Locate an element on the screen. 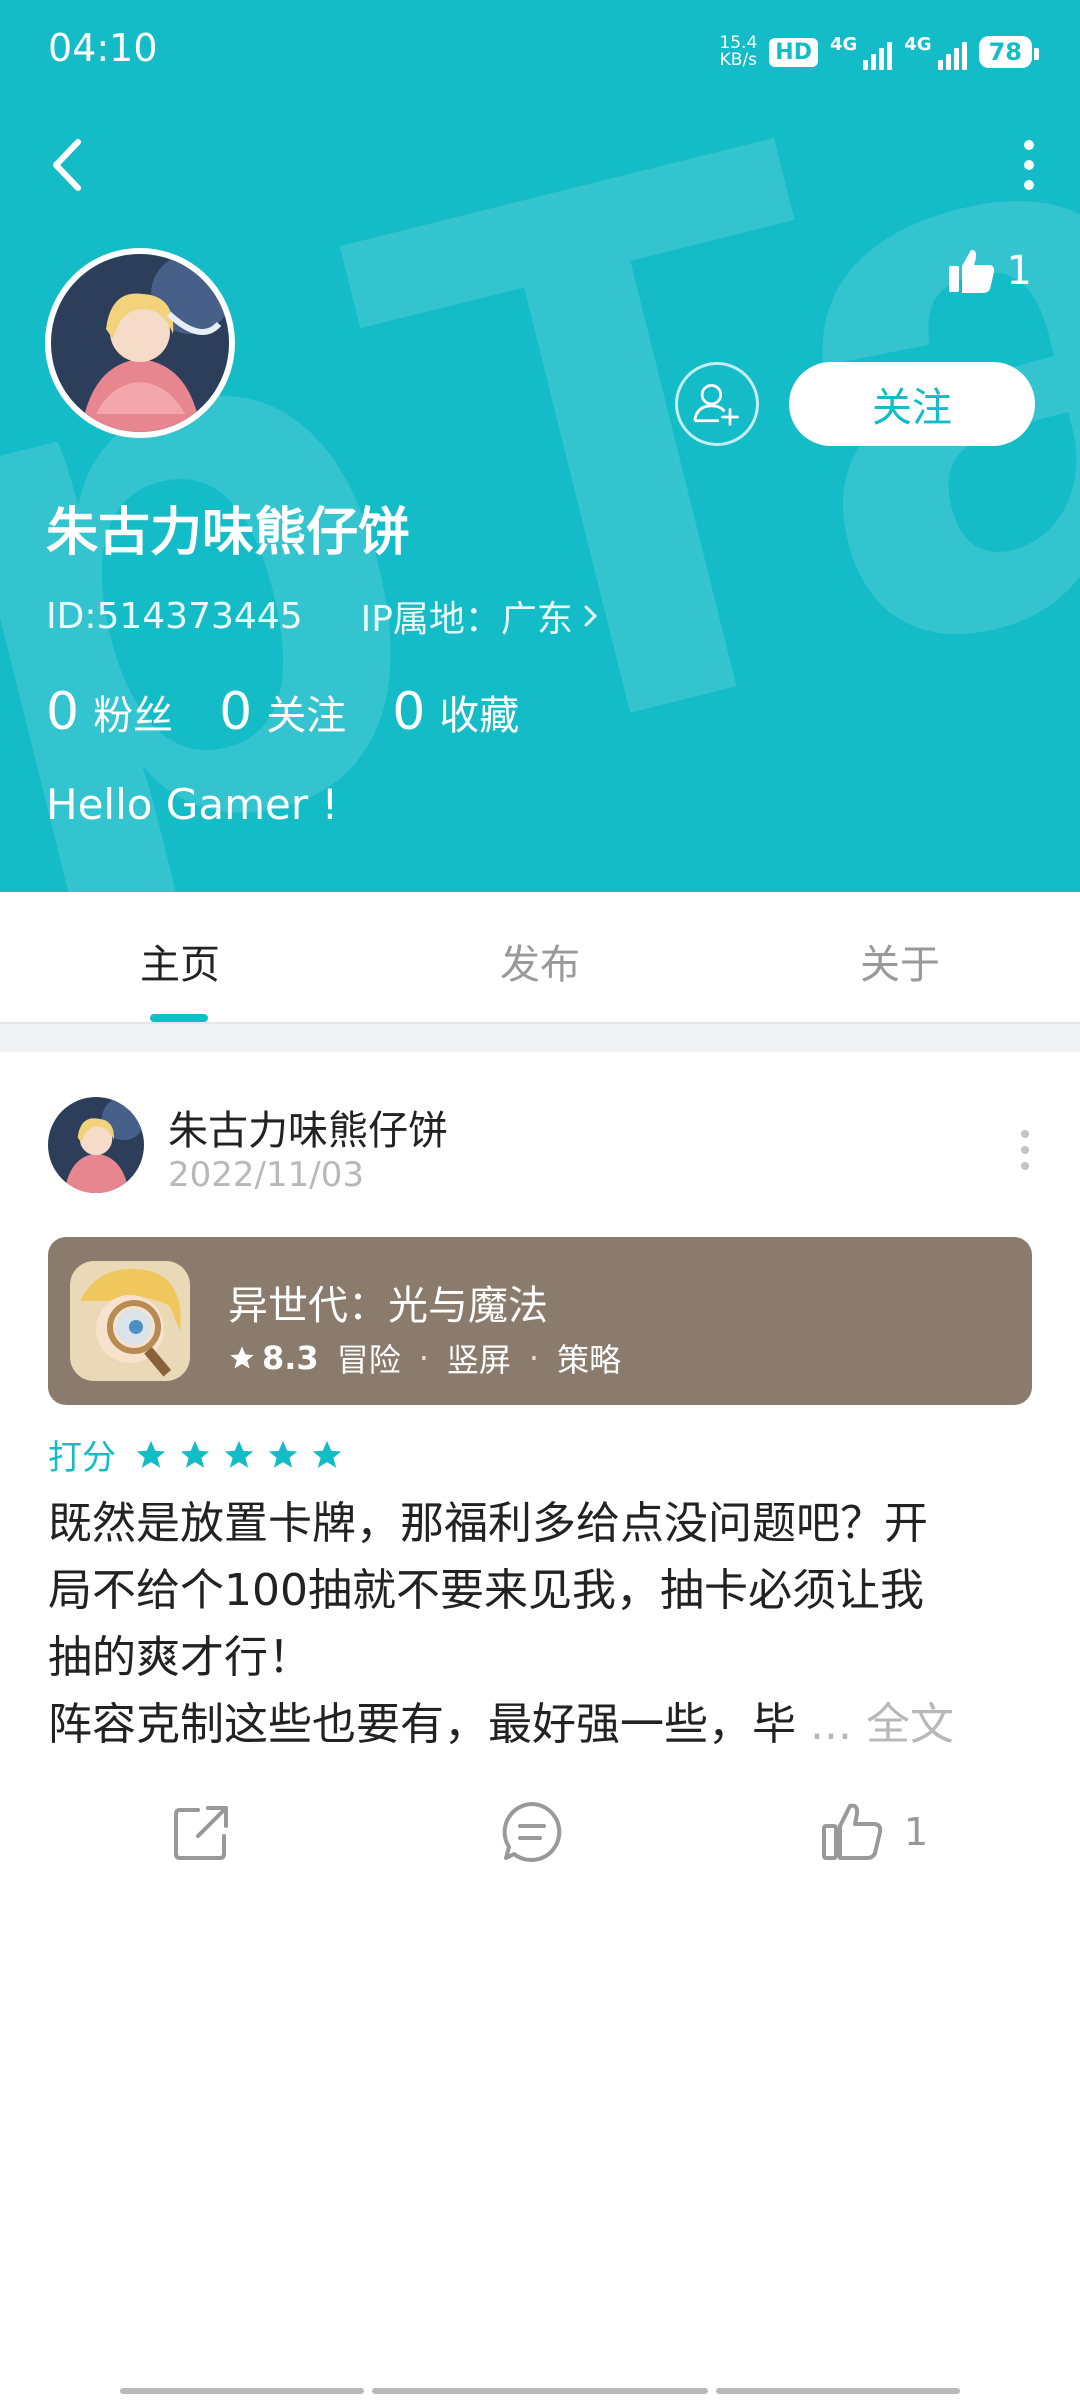 The height and width of the screenshot is (2400, 1080). stat-following: 0 关注 is located at coordinates (282, 712).